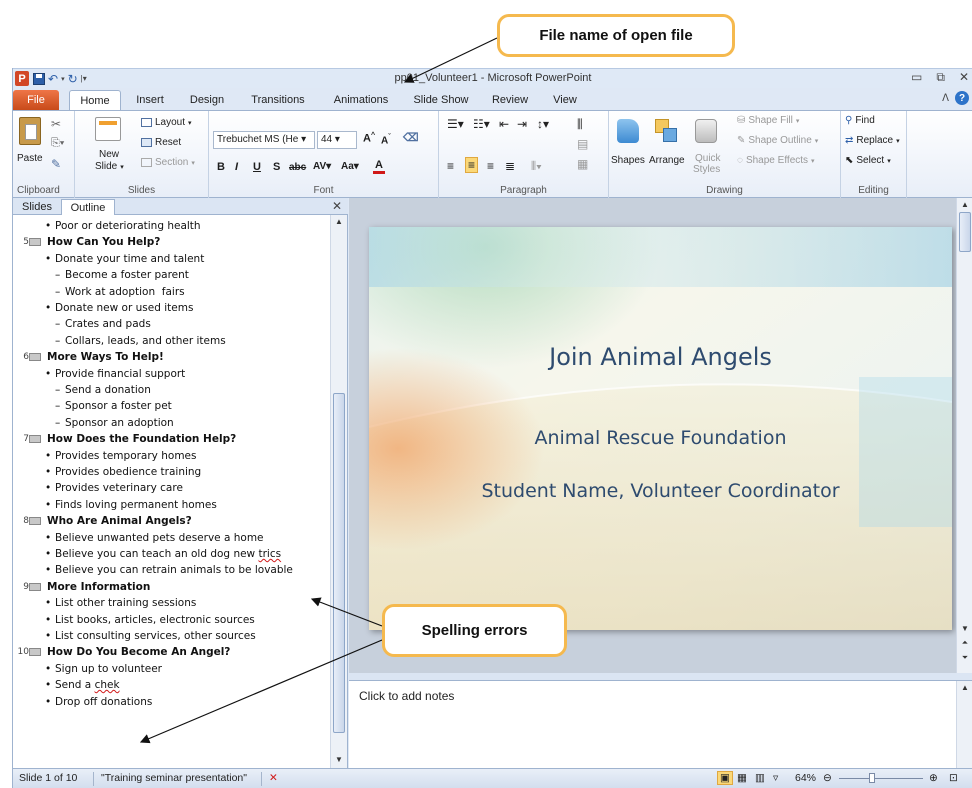  What do you see at coordinates (522, 124) in the screenshot?
I see `increase-indent-icon: ⇥` at bounding box center [522, 124].